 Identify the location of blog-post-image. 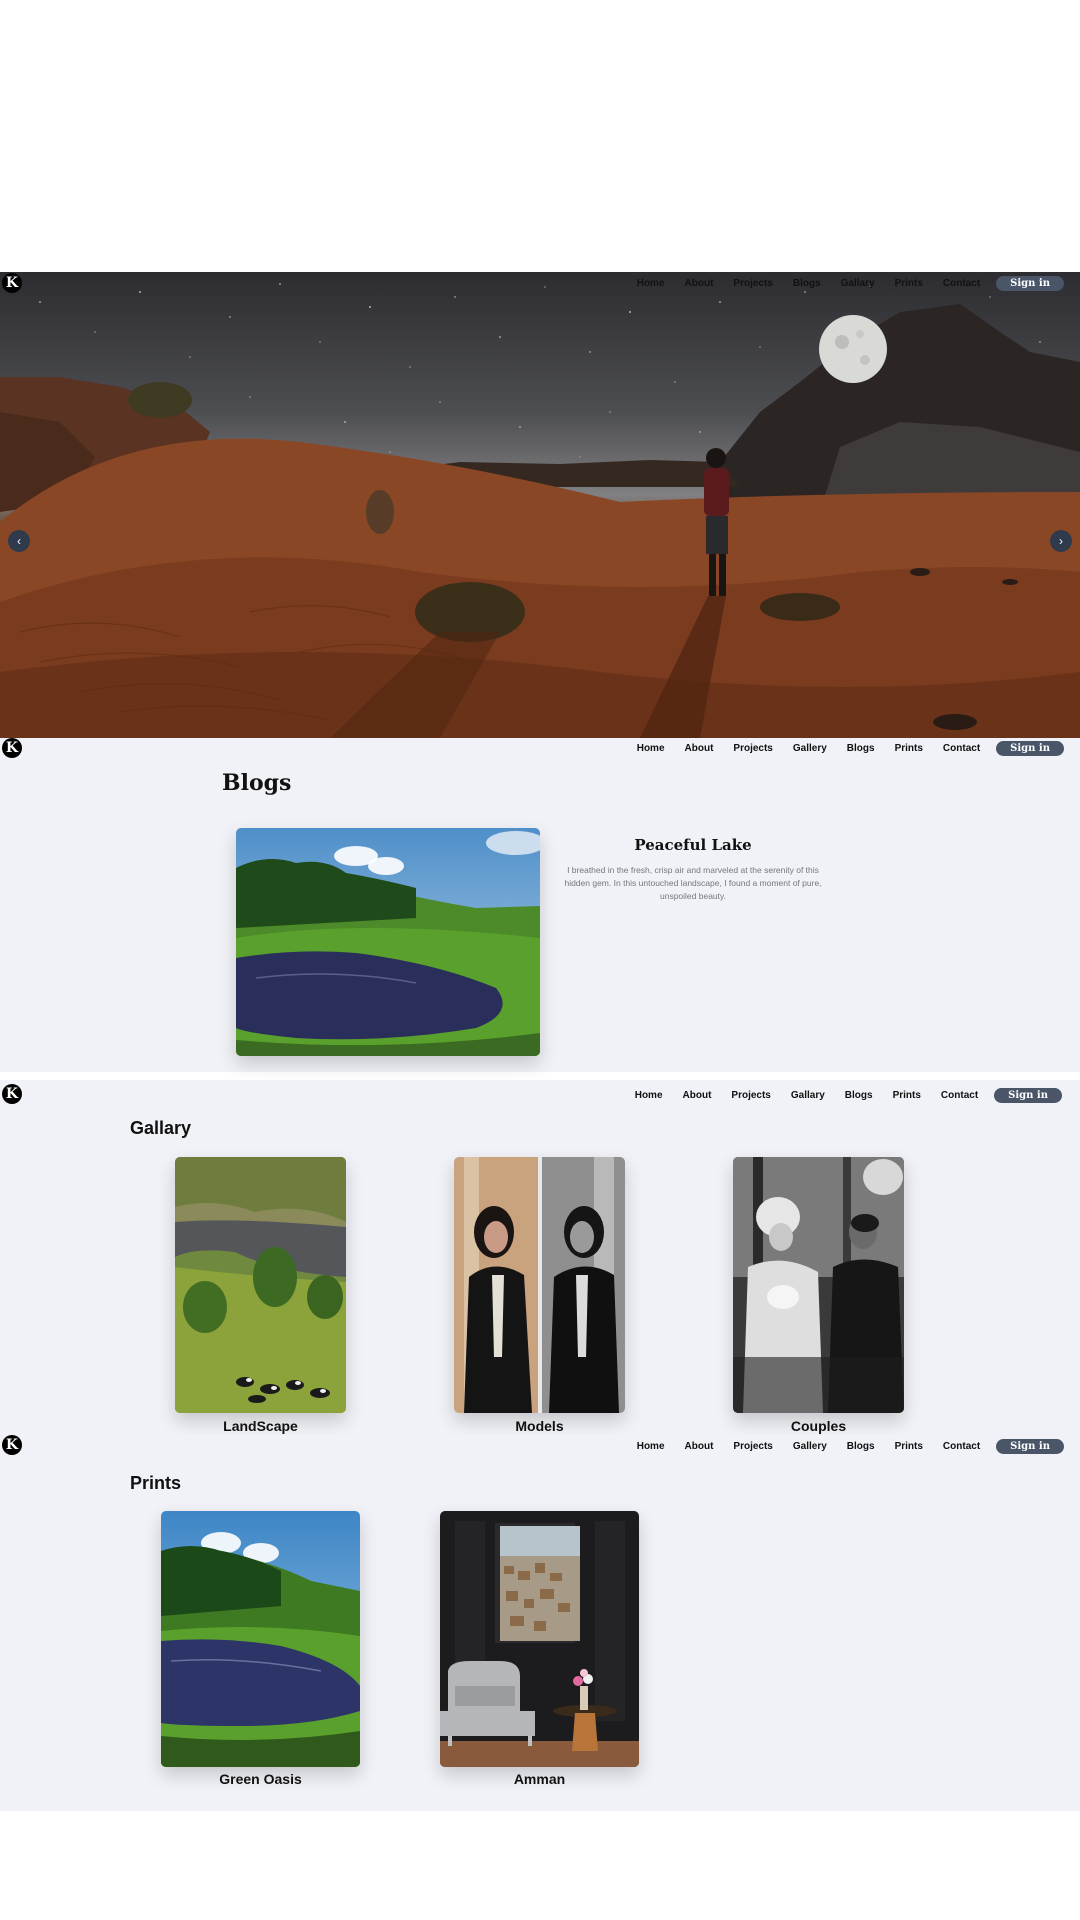
(388, 942).